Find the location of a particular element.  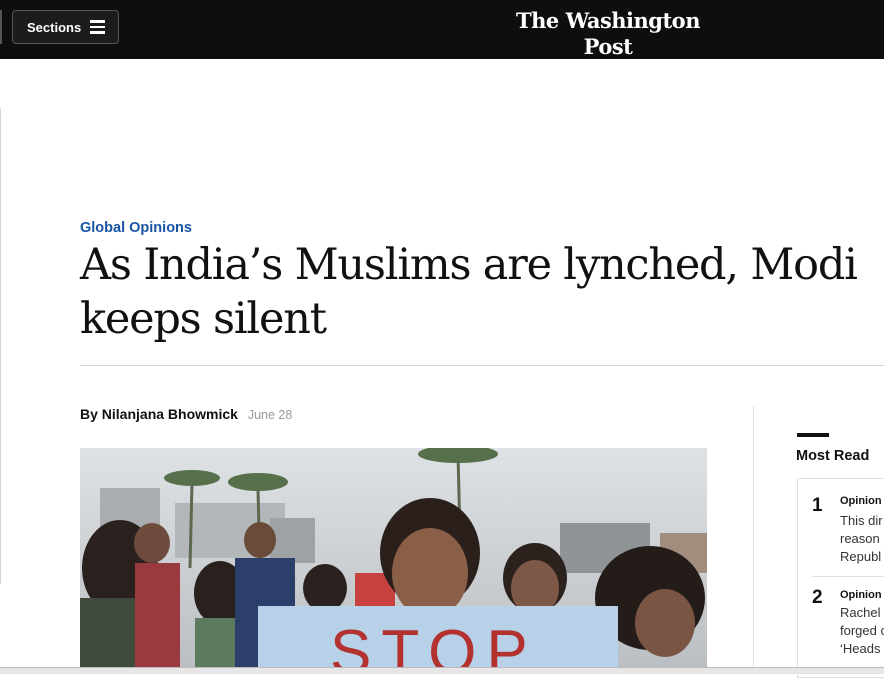

most-read-headline: This dir reason Republ is located at coordinates (861, 538).